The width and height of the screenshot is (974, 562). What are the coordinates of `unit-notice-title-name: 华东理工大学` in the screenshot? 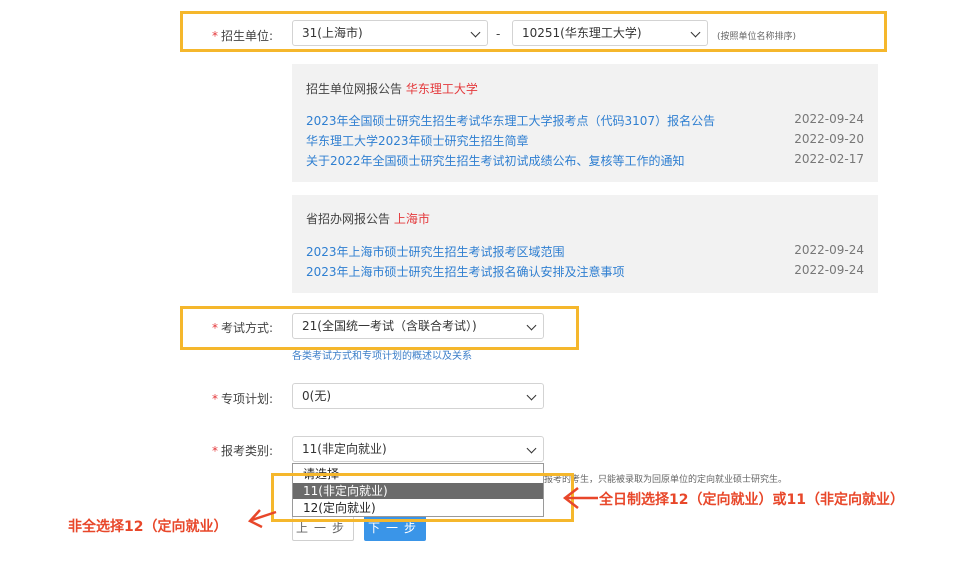 It's located at (441, 89).